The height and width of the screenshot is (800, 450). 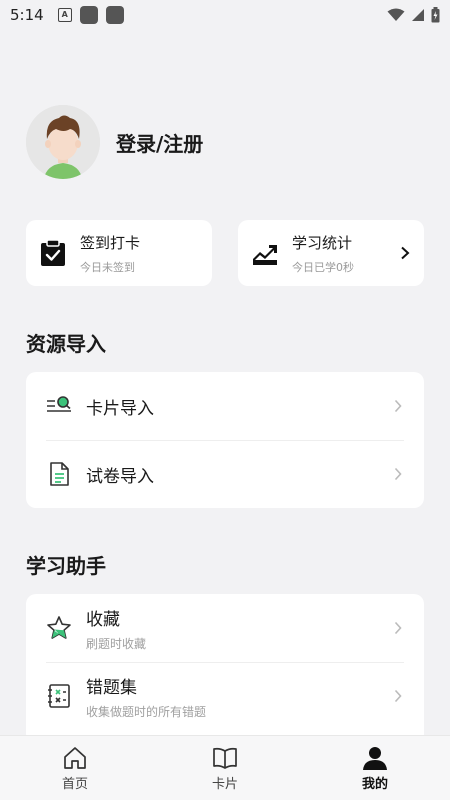 What do you see at coordinates (59, 404) in the screenshot?
I see `card-search-icon` at bounding box center [59, 404].